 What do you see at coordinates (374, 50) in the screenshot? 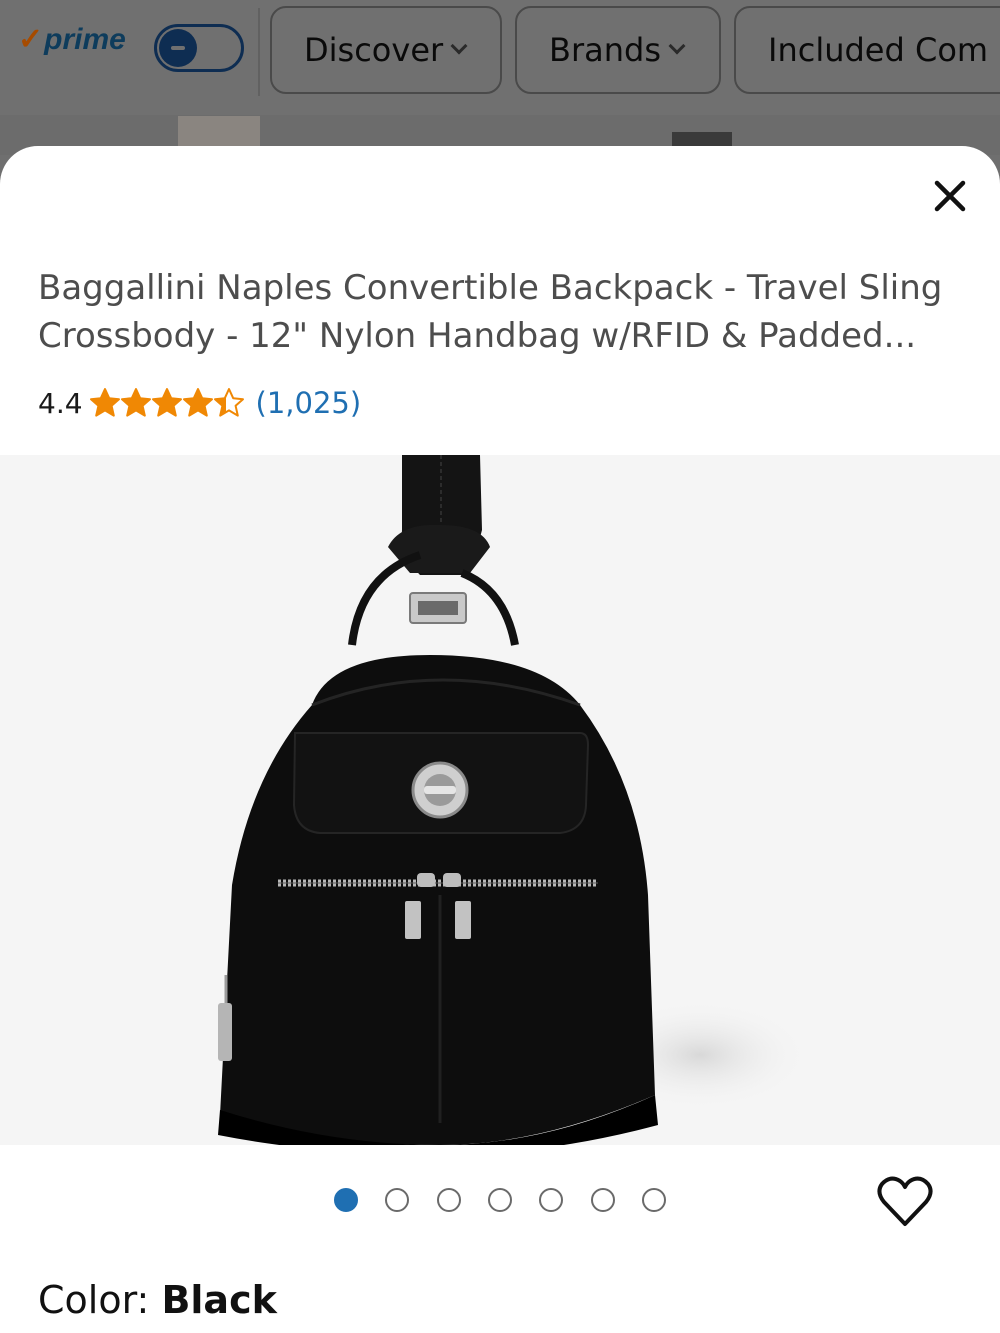
I see `chip-label: Discover` at bounding box center [374, 50].